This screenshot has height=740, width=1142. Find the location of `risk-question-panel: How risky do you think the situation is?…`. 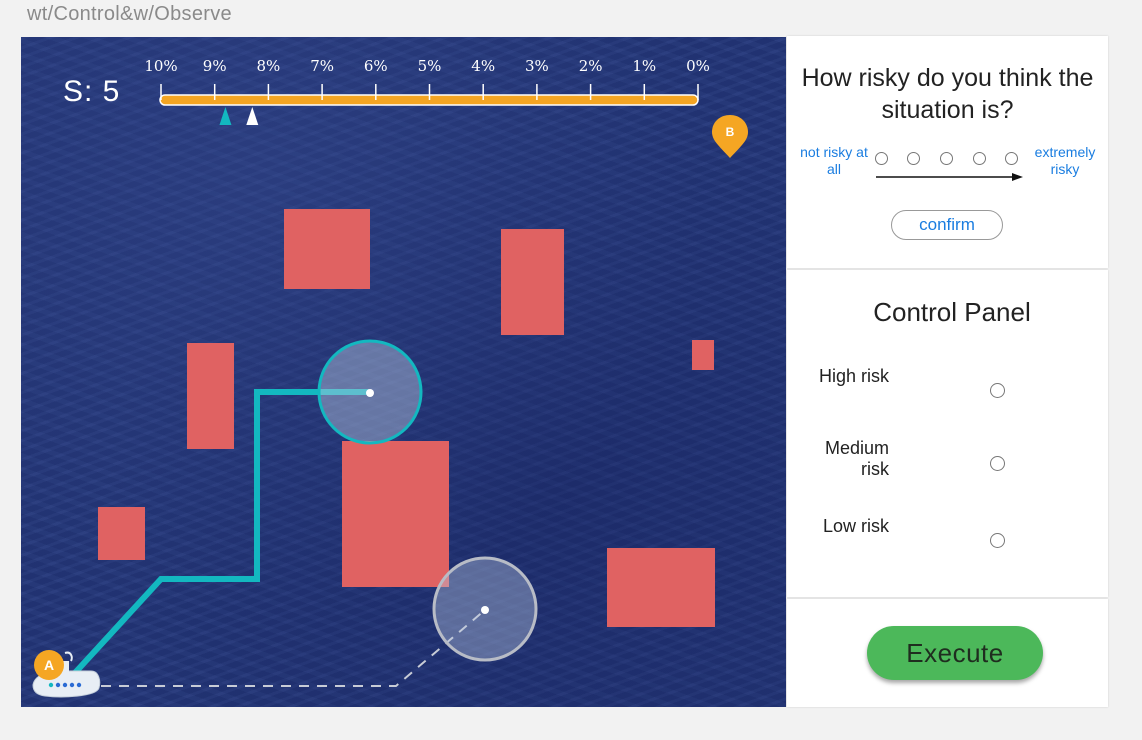

risk-question-panel: How risky do you think the situation is?… is located at coordinates (947, 152).